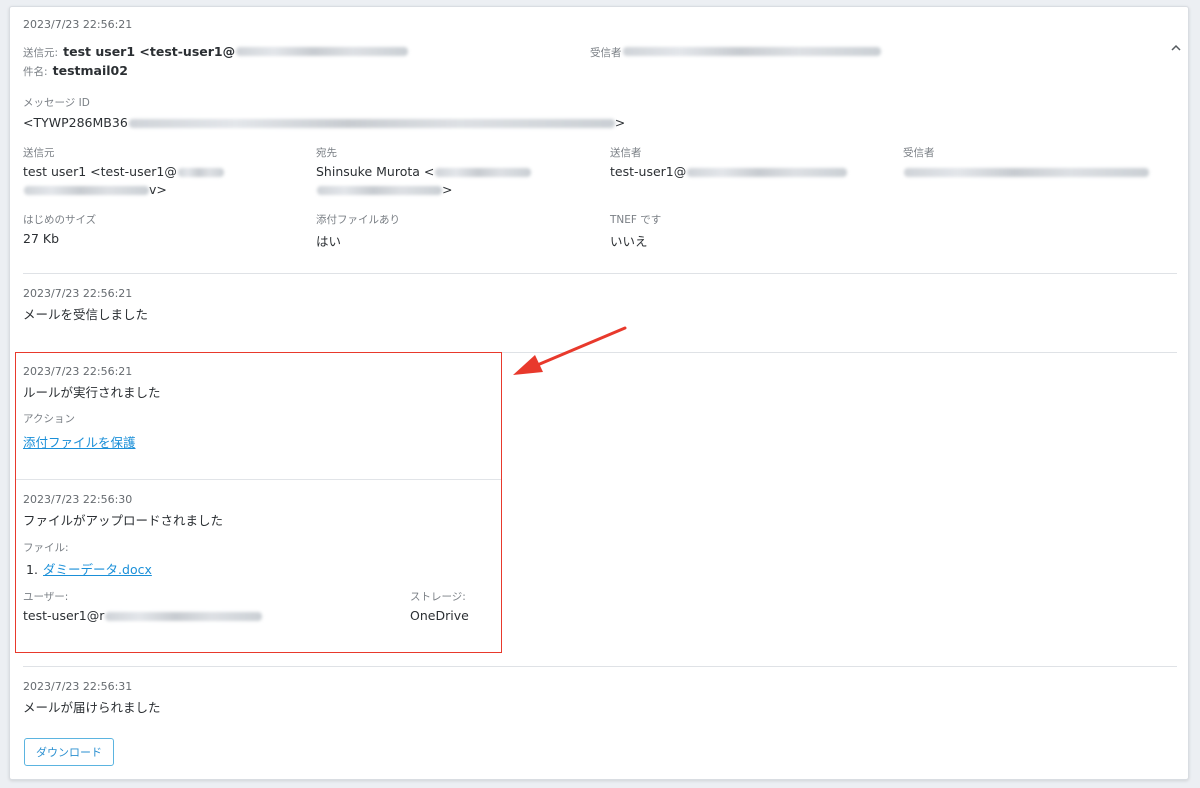 This screenshot has height=788, width=1200. I want to click on message-id-prefix: <TYWP286MB36, so click(75, 122).